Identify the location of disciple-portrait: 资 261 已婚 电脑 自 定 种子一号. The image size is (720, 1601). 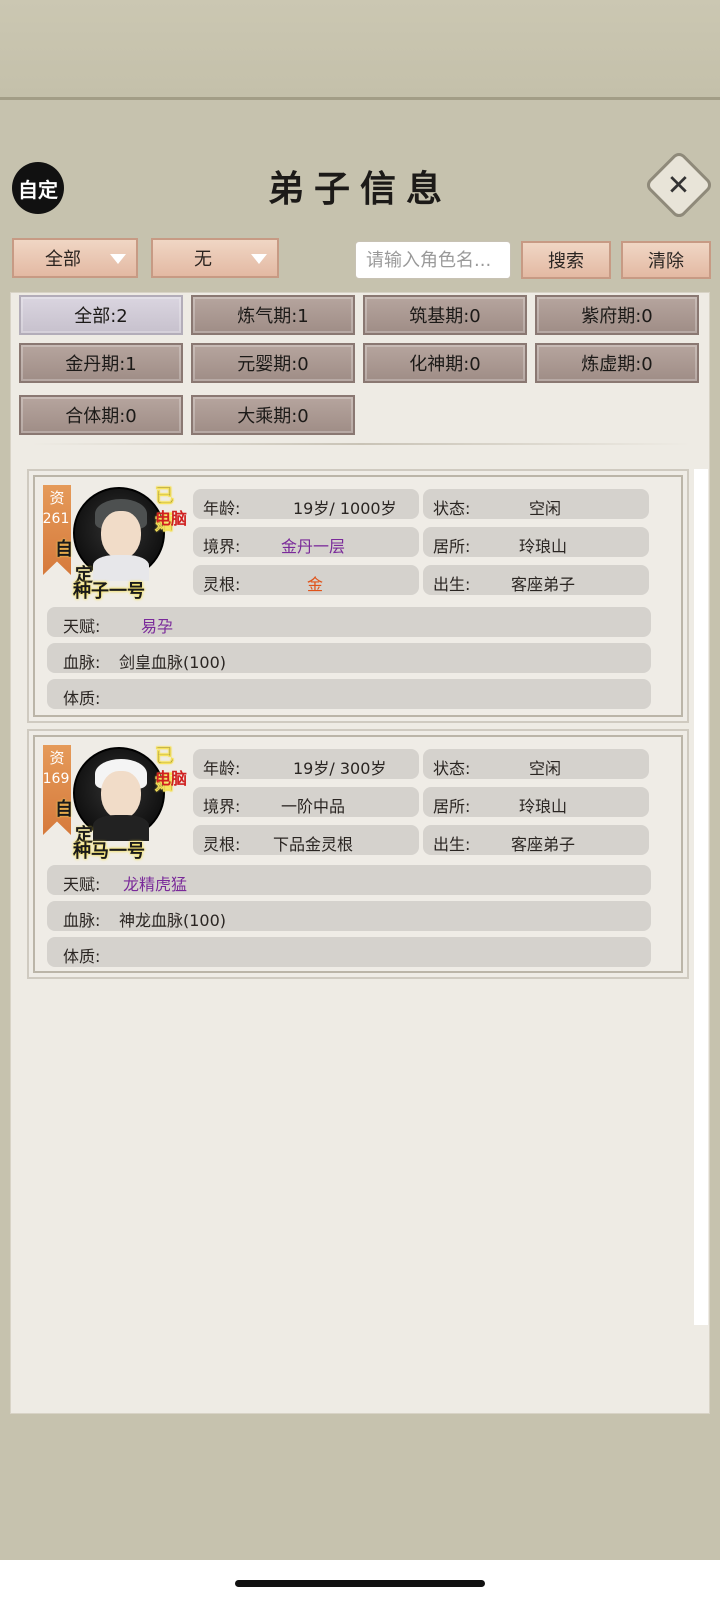
(112, 542).